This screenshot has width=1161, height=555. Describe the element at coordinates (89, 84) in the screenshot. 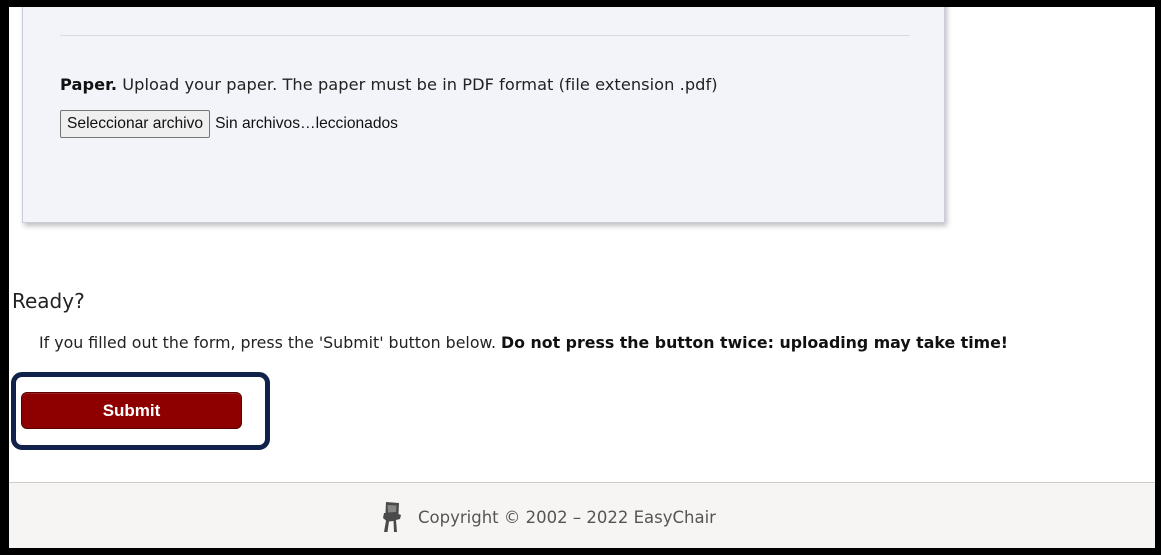

I see `paper-label: Paper.` at that location.